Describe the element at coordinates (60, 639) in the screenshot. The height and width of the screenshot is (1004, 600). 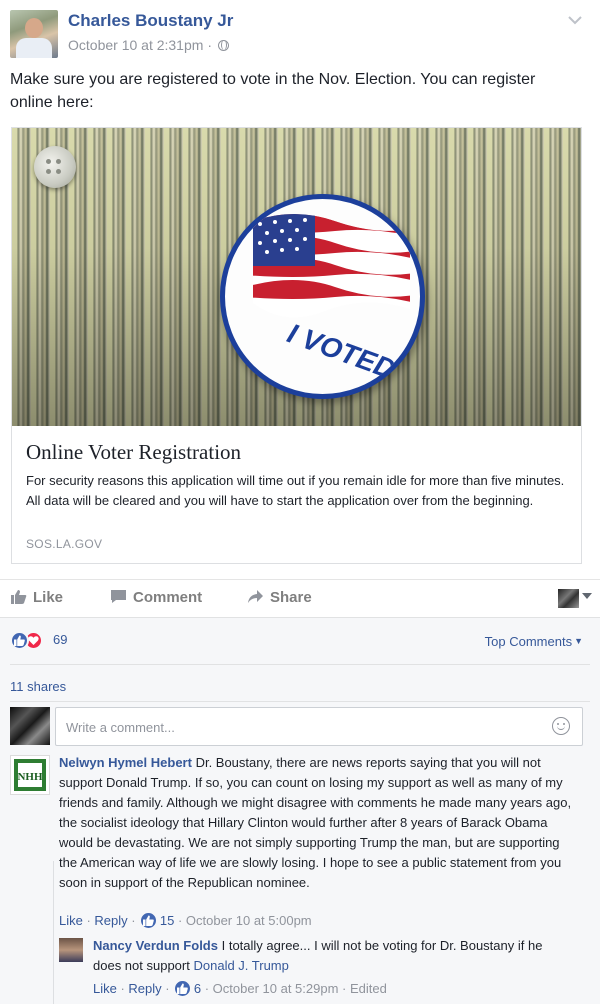
I see `reaction-count: 69` at that location.